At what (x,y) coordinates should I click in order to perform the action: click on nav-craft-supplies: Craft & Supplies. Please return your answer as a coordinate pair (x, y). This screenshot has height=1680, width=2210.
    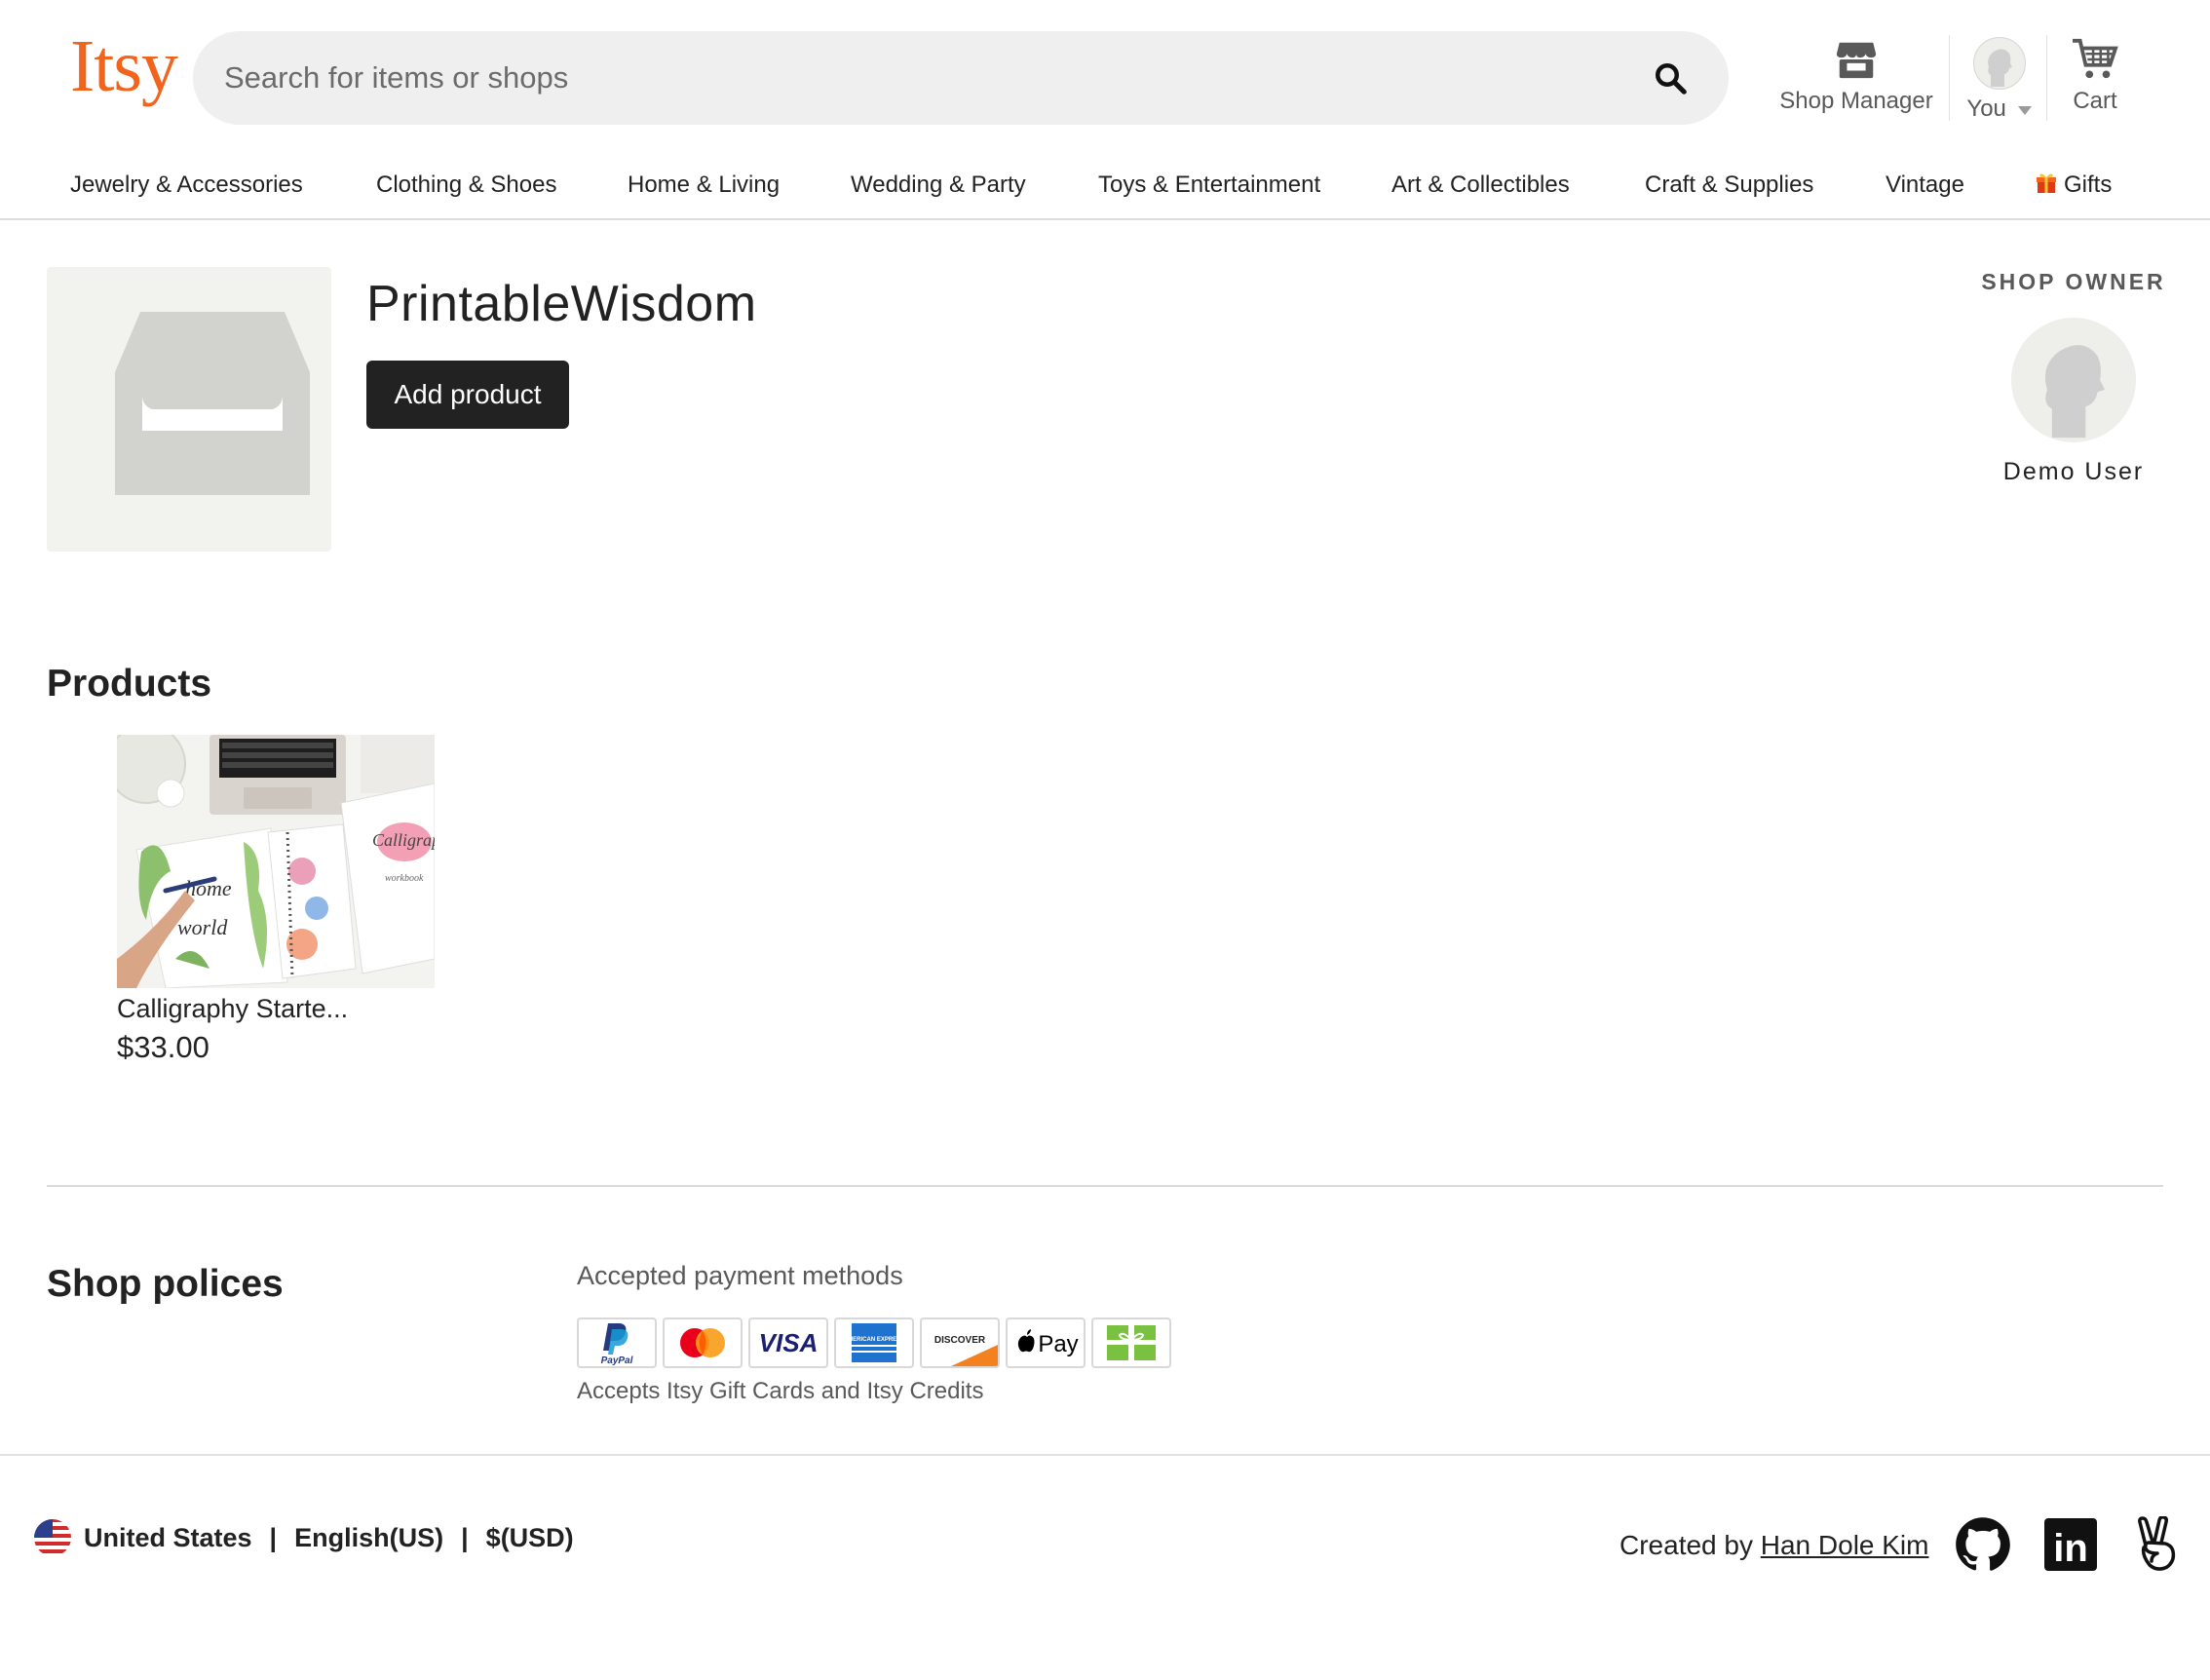
    Looking at the image, I should click on (1729, 185).